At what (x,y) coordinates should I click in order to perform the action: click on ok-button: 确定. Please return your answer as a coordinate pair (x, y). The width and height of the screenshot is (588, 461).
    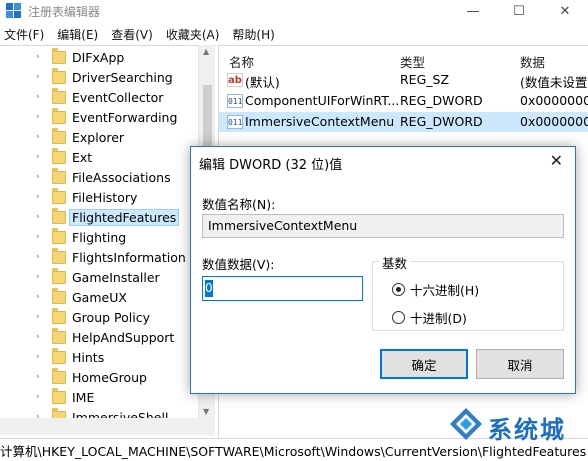
    Looking at the image, I should click on (424, 364).